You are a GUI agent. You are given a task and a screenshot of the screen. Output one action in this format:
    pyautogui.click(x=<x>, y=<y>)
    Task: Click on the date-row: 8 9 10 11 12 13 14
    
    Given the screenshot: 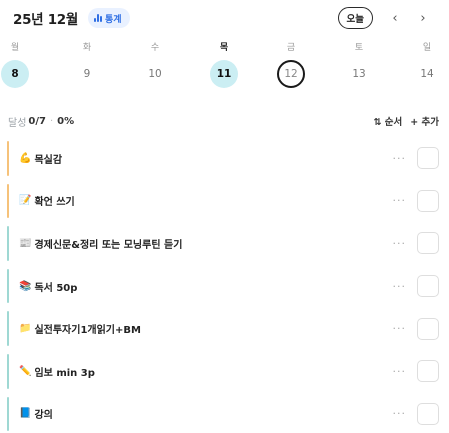 What is the action you would take?
    pyautogui.click(x=224, y=74)
    